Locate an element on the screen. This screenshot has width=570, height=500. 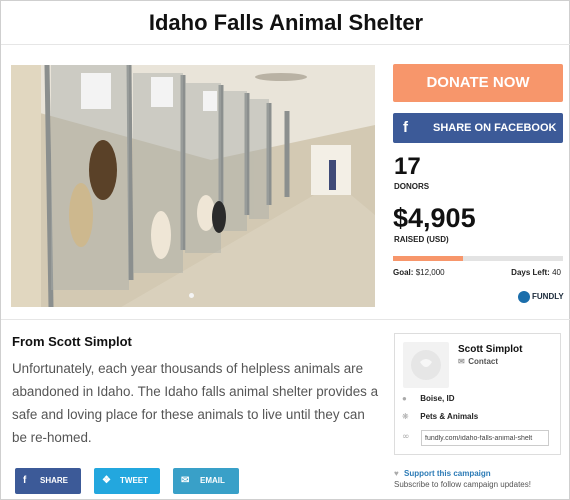
organizer-name: Scott Simplot is located at coordinates (490, 350).